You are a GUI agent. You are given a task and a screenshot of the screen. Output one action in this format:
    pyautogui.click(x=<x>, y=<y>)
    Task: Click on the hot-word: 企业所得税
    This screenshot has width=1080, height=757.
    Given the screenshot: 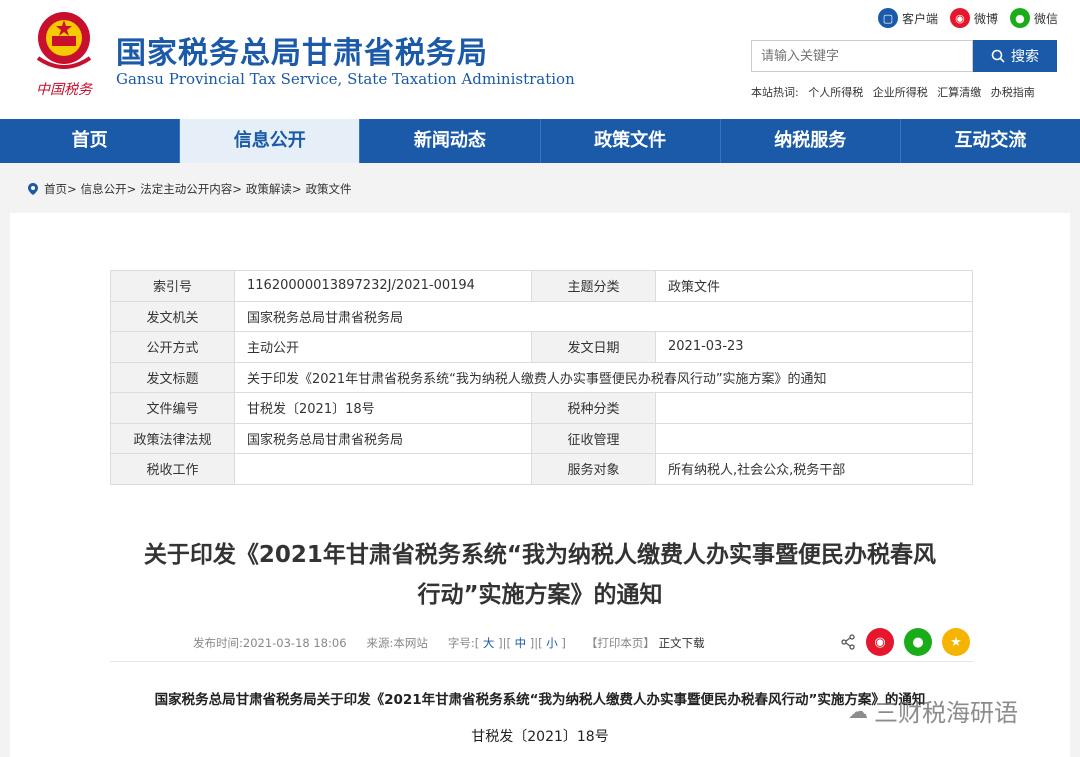 What is the action you would take?
    pyautogui.click(x=900, y=92)
    